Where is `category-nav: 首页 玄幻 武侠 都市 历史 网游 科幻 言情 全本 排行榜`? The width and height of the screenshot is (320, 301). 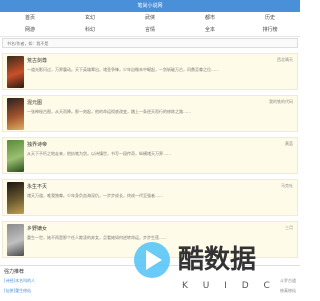
category-nav: 首页 玄幻 武侠 都市 历史 网游 科幻 言情 全本 排行榜 is located at coordinates (150, 24).